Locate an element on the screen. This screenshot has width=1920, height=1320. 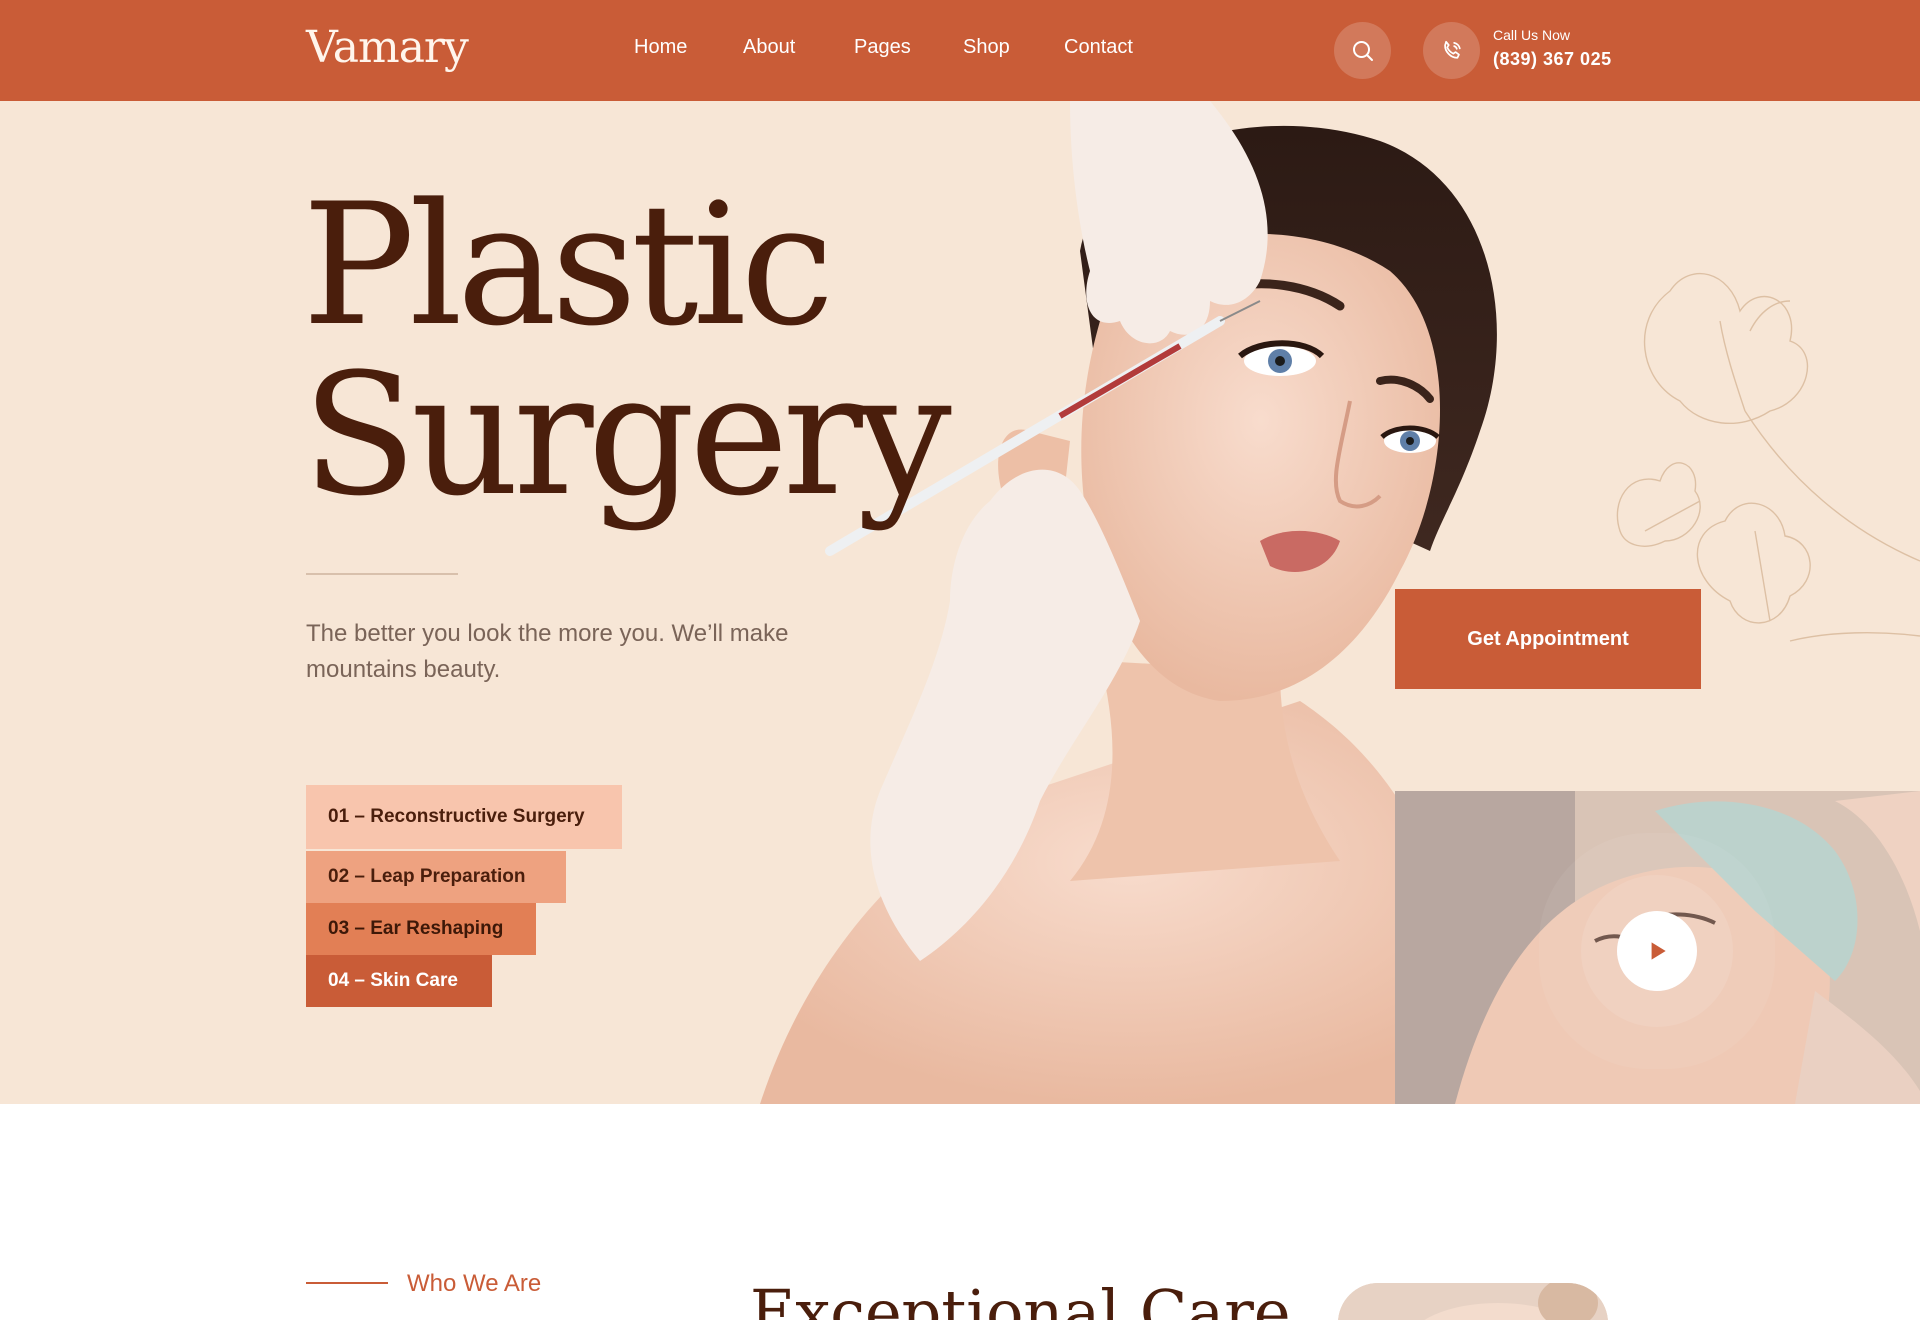
service-item-leap-preparation: 02 – Leap Preparation is located at coordinates (436, 877).